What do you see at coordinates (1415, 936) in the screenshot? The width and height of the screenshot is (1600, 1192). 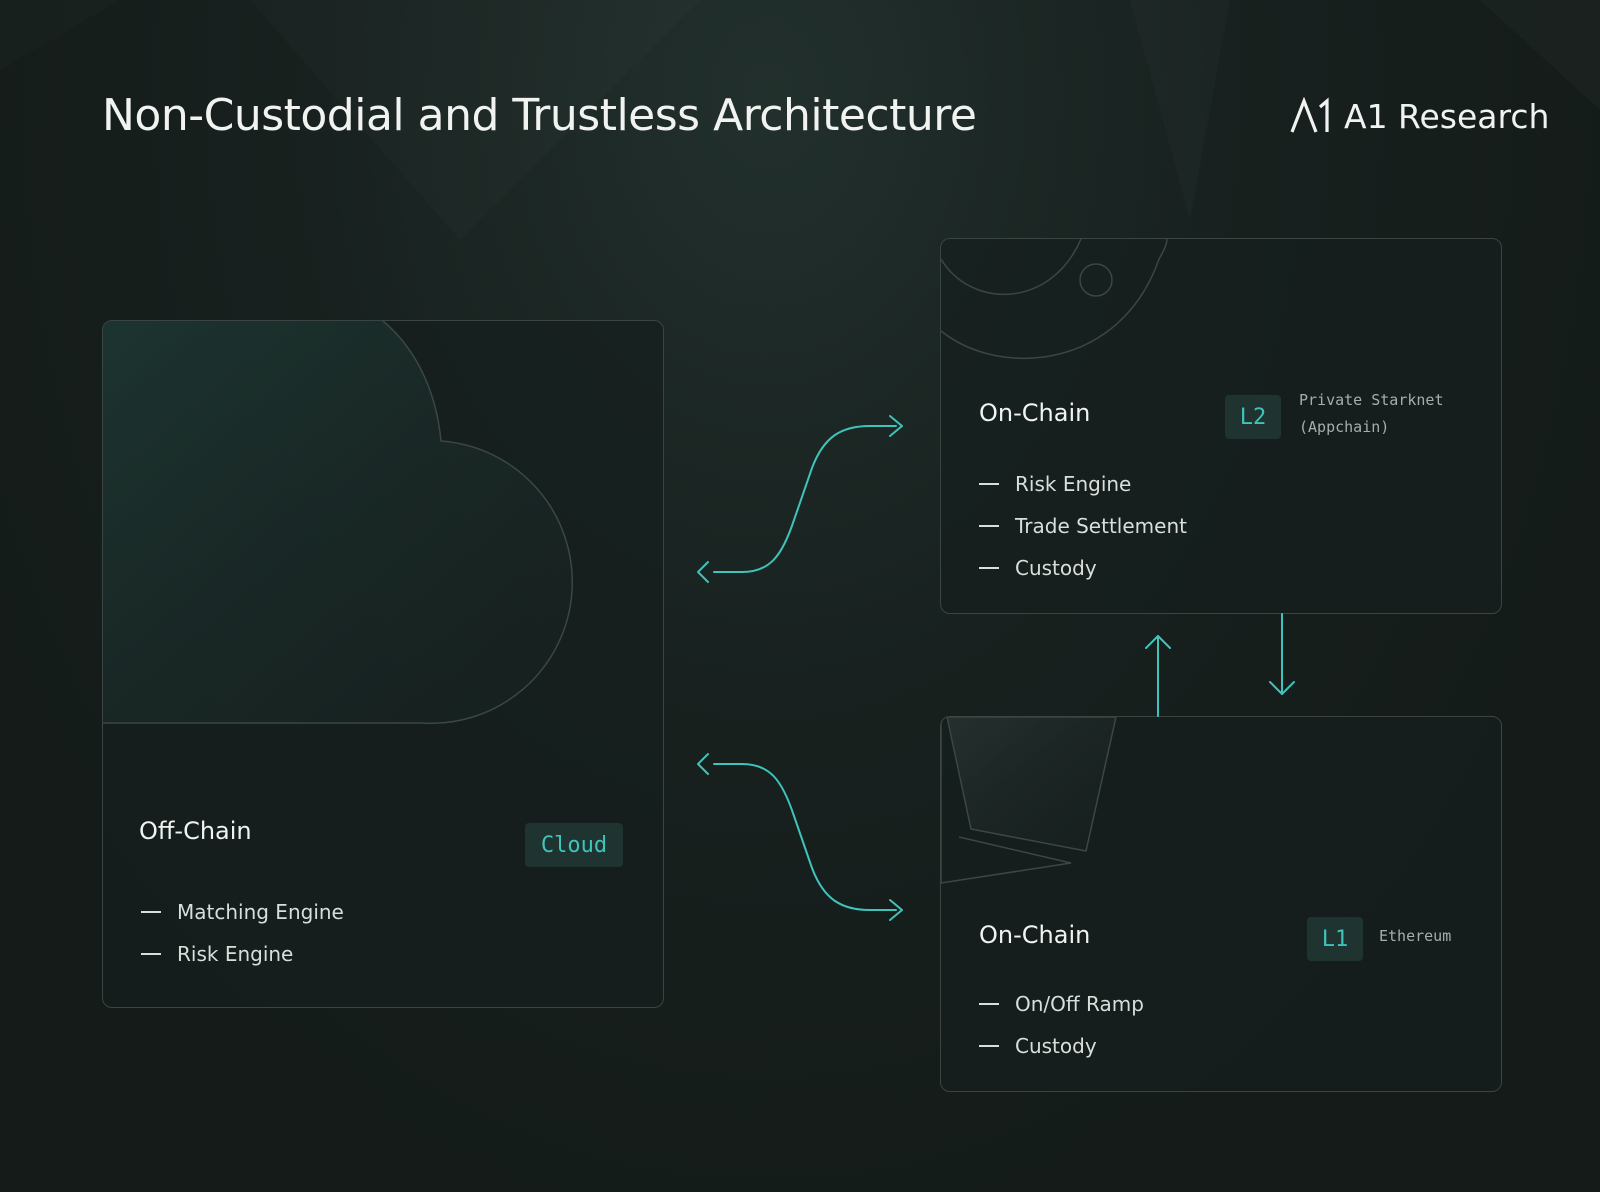 I see `l1-network-note: Ethereum` at bounding box center [1415, 936].